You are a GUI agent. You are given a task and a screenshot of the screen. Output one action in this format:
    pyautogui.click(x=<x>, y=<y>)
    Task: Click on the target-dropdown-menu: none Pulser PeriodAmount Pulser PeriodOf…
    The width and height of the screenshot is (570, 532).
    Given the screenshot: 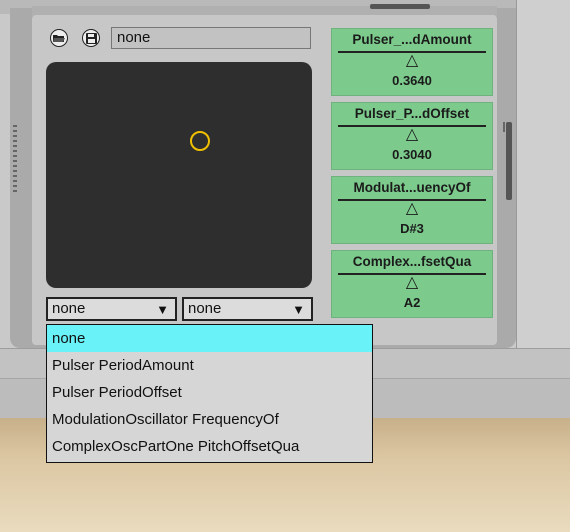 What is the action you would take?
    pyautogui.click(x=209, y=393)
    